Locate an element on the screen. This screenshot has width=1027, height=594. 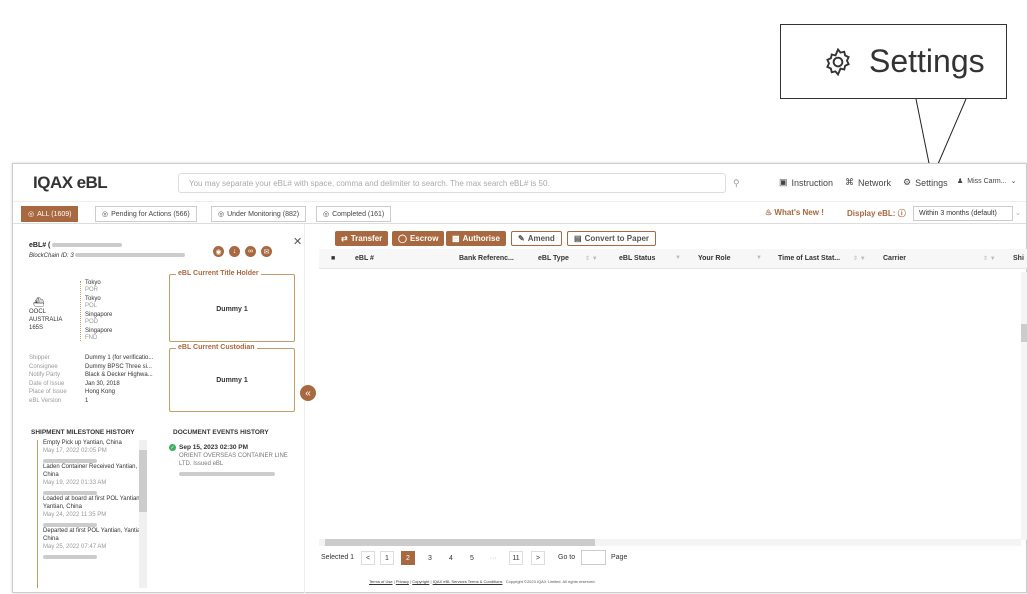
tab-all: ◎ ALL (1609) is located at coordinates (50, 214).